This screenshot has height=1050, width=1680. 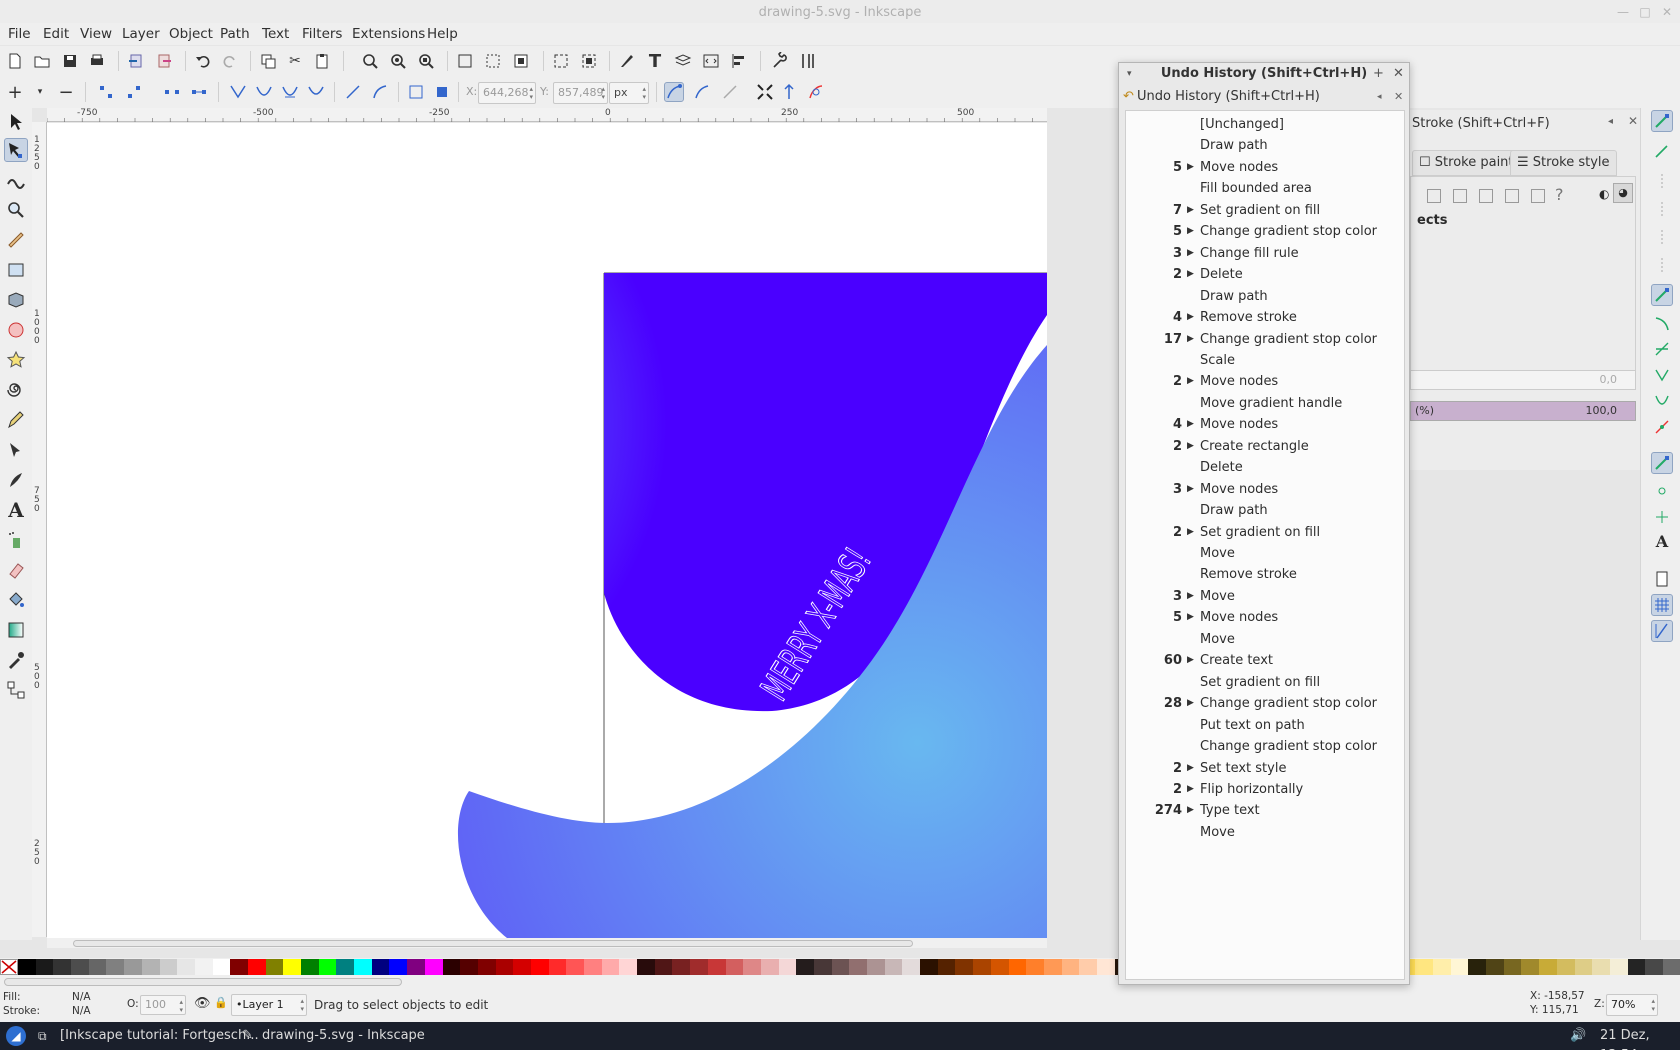 What do you see at coordinates (1265, 339) in the screenshot?
I see `undo-history-row: 17 ▶ Change gradient stop color` at bounding box center [1265, 339].